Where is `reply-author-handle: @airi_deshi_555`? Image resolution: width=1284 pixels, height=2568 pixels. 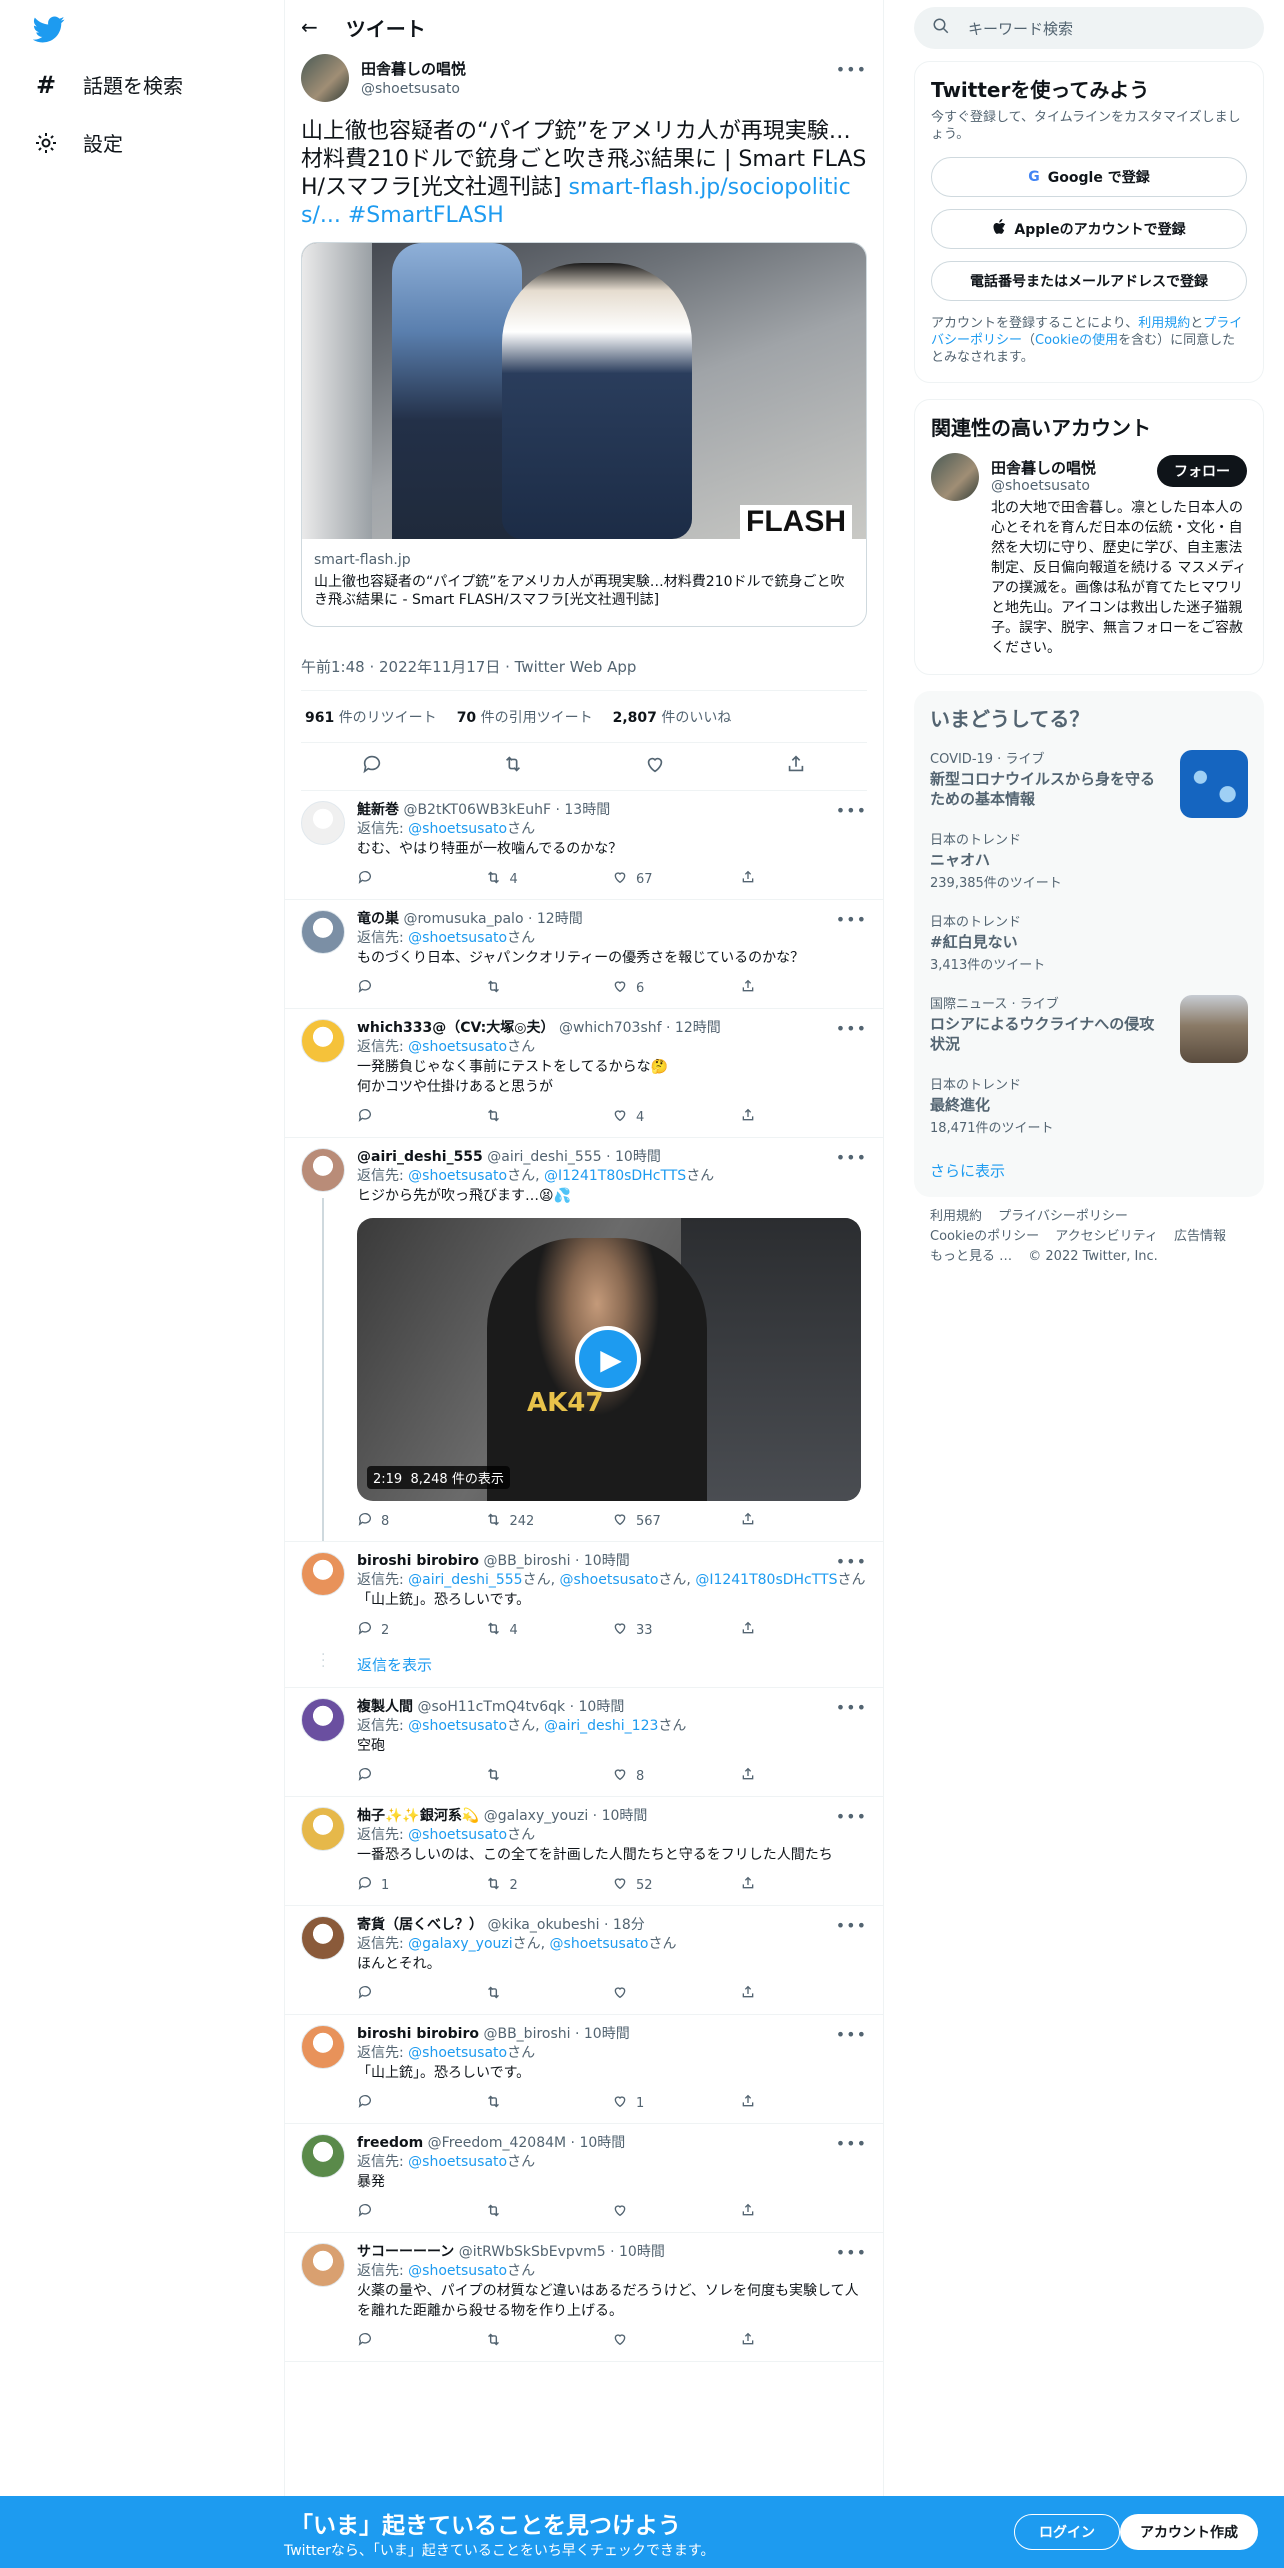
reply-author-handle: @airi_deshi_555 is located at coordinates (544, 1157).